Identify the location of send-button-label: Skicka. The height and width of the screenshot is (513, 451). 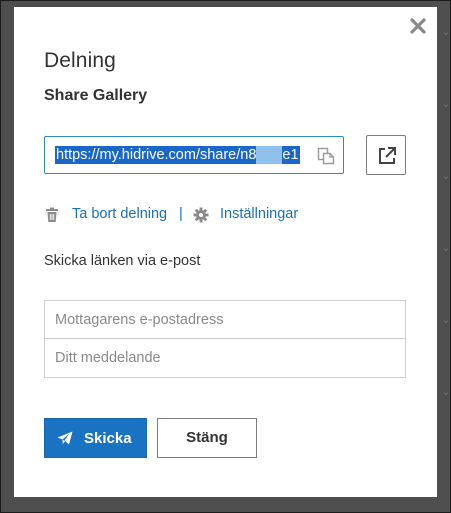
(108, 438).